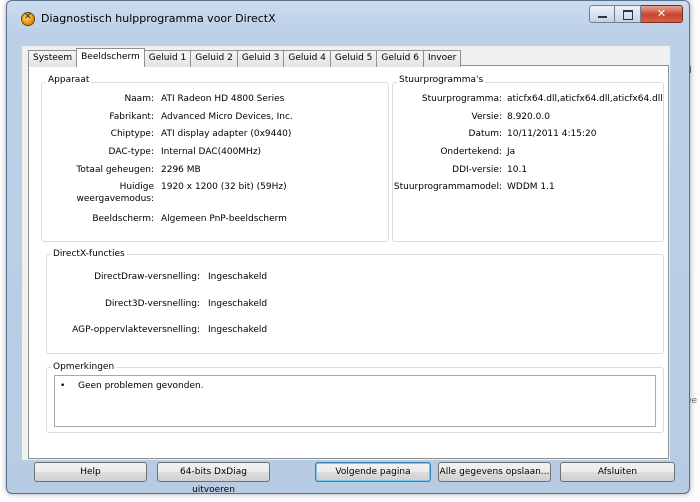 This screenshot has width=700, height=502. Describe the element at coordinates (223, 99) in the screenshot. I see `device-name-value: ATI Radeon HD 4800 Series` at that location.